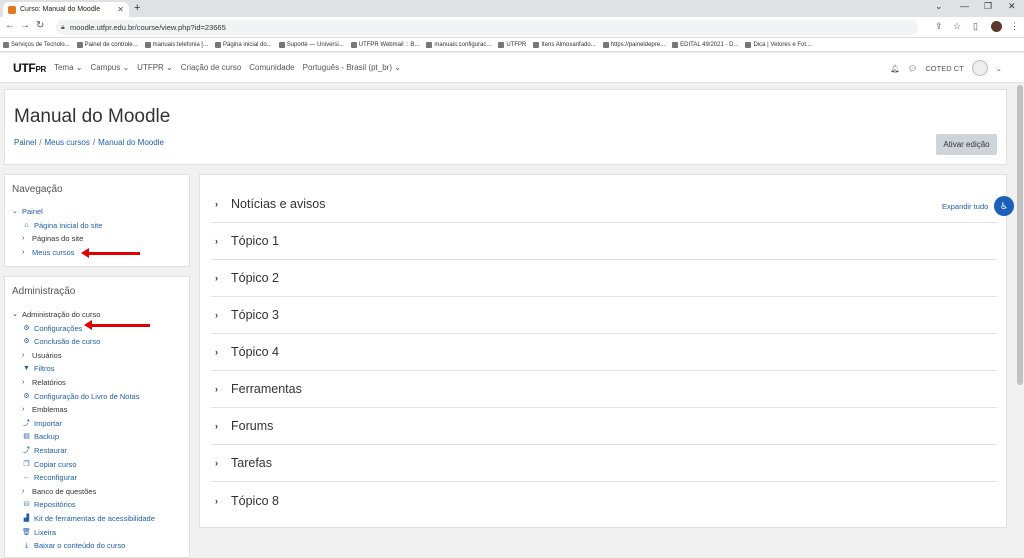 This screenshot has width=1024, height=558. What do you see at coordinates (252, 426) in the screenshot?
I see `section-title: Forums` at bounding box center [252, 426].